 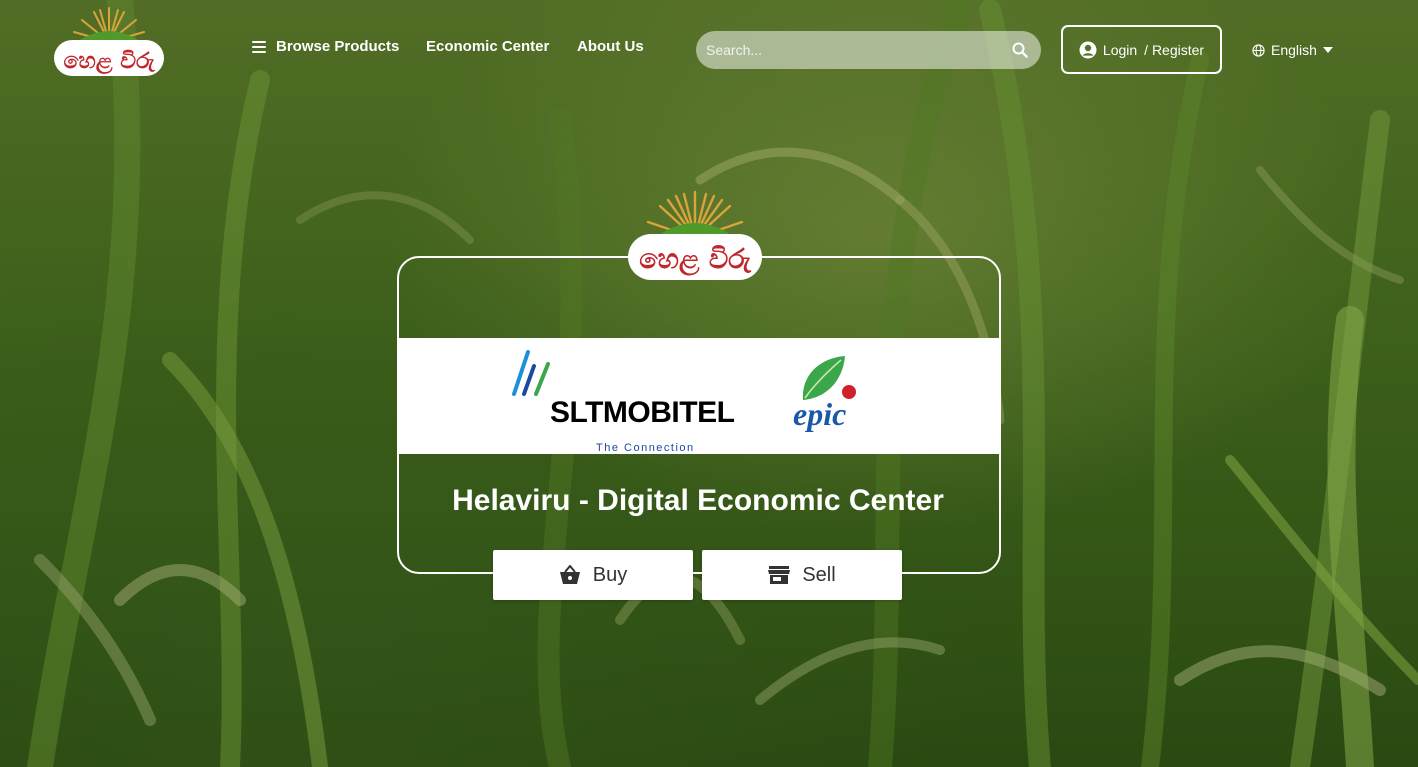 I want to click on epic-name: epic, so click(x=820, y=414).